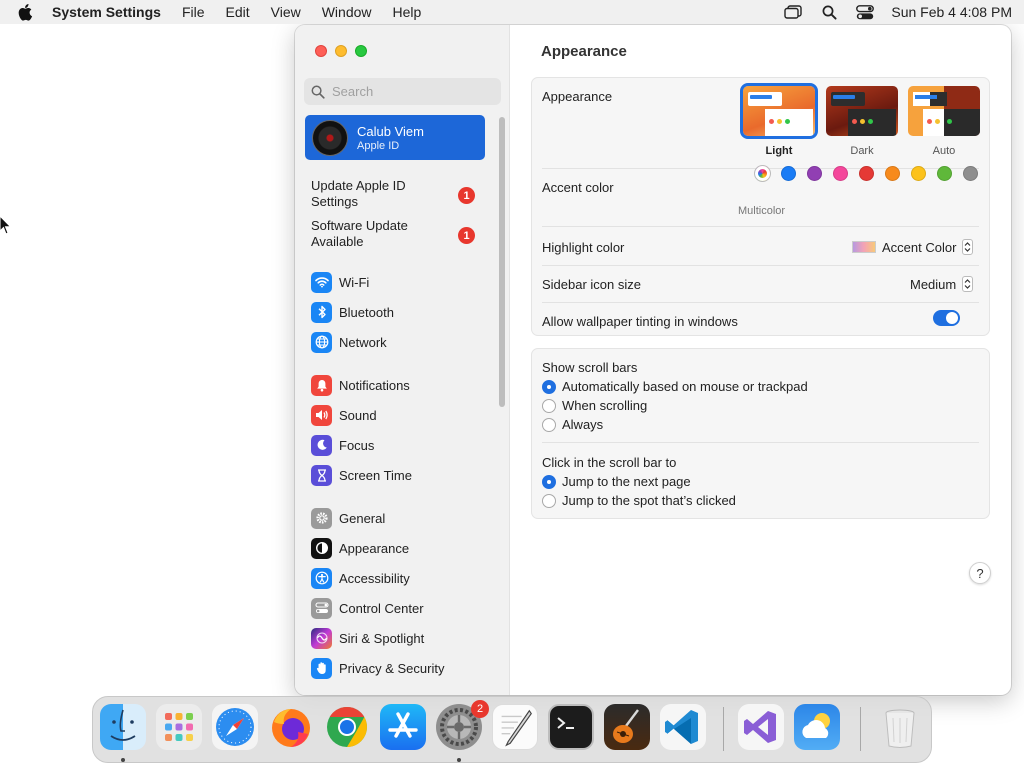  I want to click on scroll-bars-option-auto: Automatically based on mouse or trackpad, so click(675, 386).